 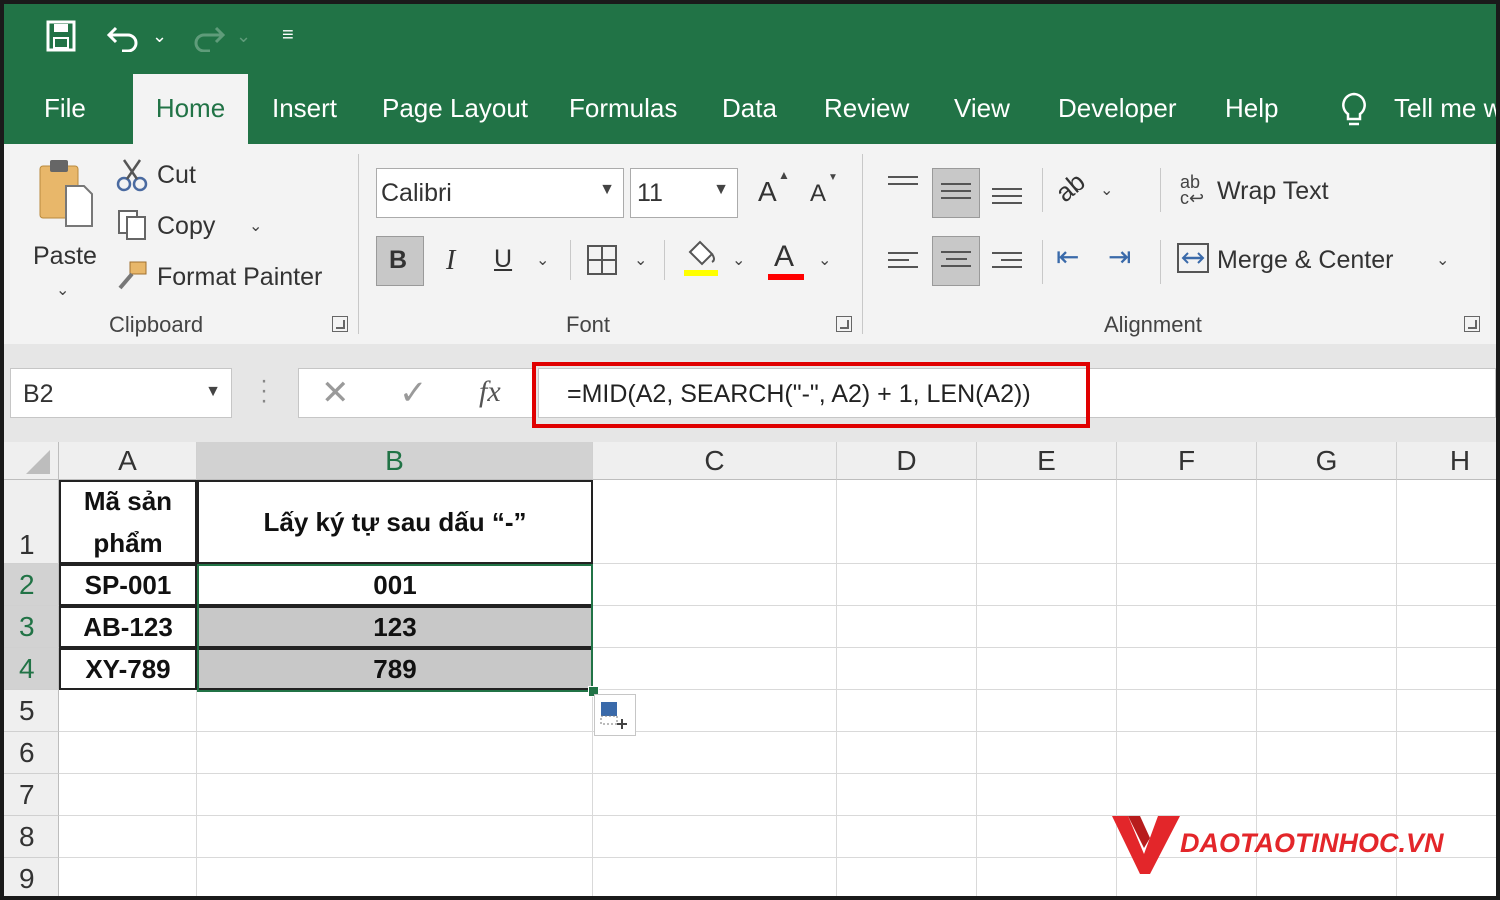 I want to click on row-header-1: 1, so click(x=31, y=522).